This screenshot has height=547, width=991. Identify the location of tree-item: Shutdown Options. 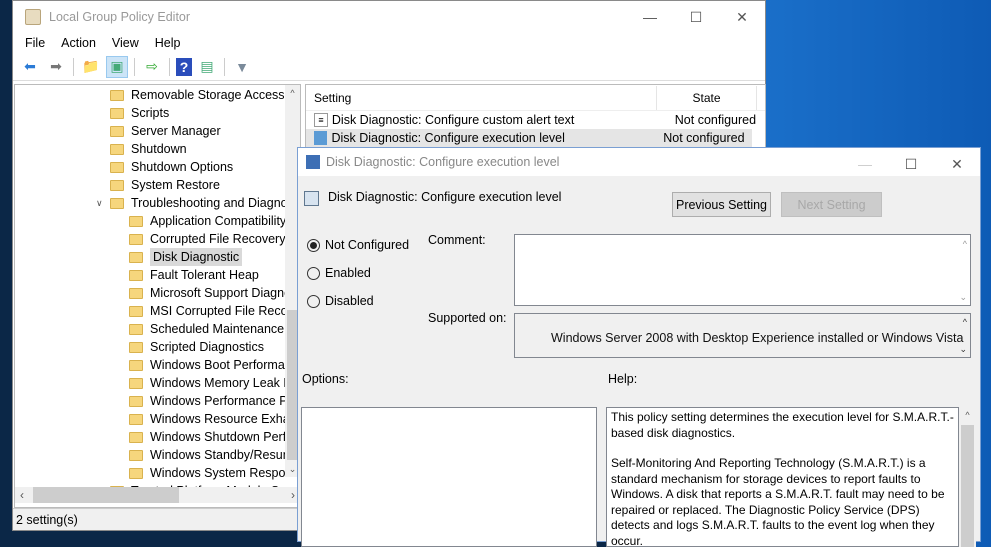
(164, 167).